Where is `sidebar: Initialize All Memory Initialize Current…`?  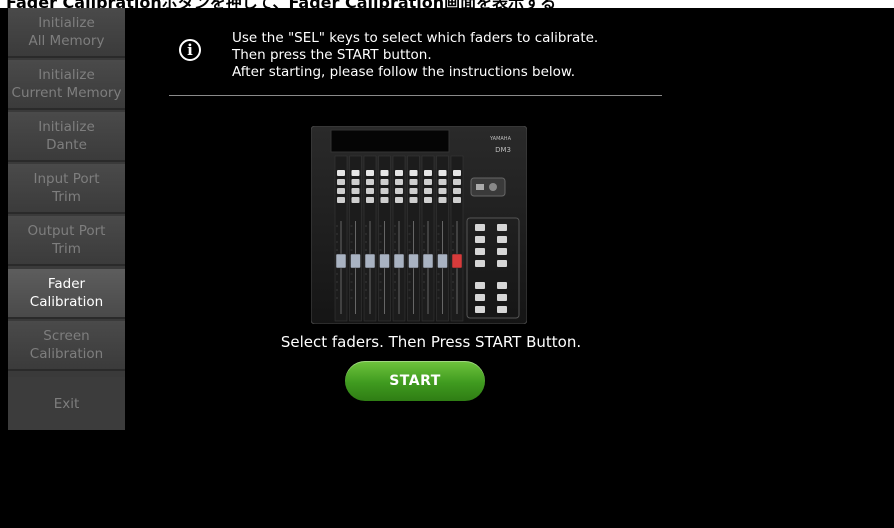 sidebar: Initialize All Memory Initialize Current… is located at coordinates (66, 219).